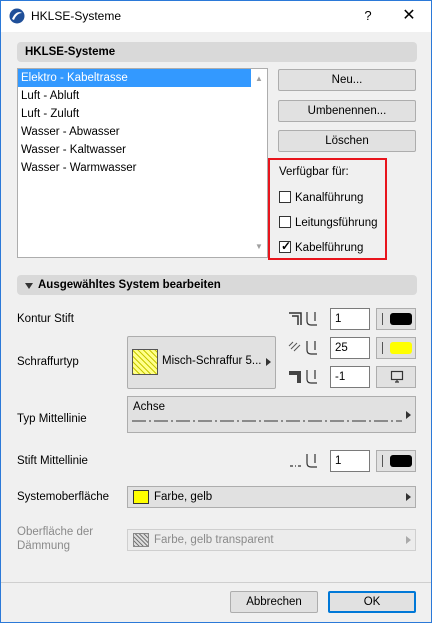  Describe the element at coordinates (44, 546) in the screenshot. I see `insulation-surface-label-2: Dämmung` at that location.